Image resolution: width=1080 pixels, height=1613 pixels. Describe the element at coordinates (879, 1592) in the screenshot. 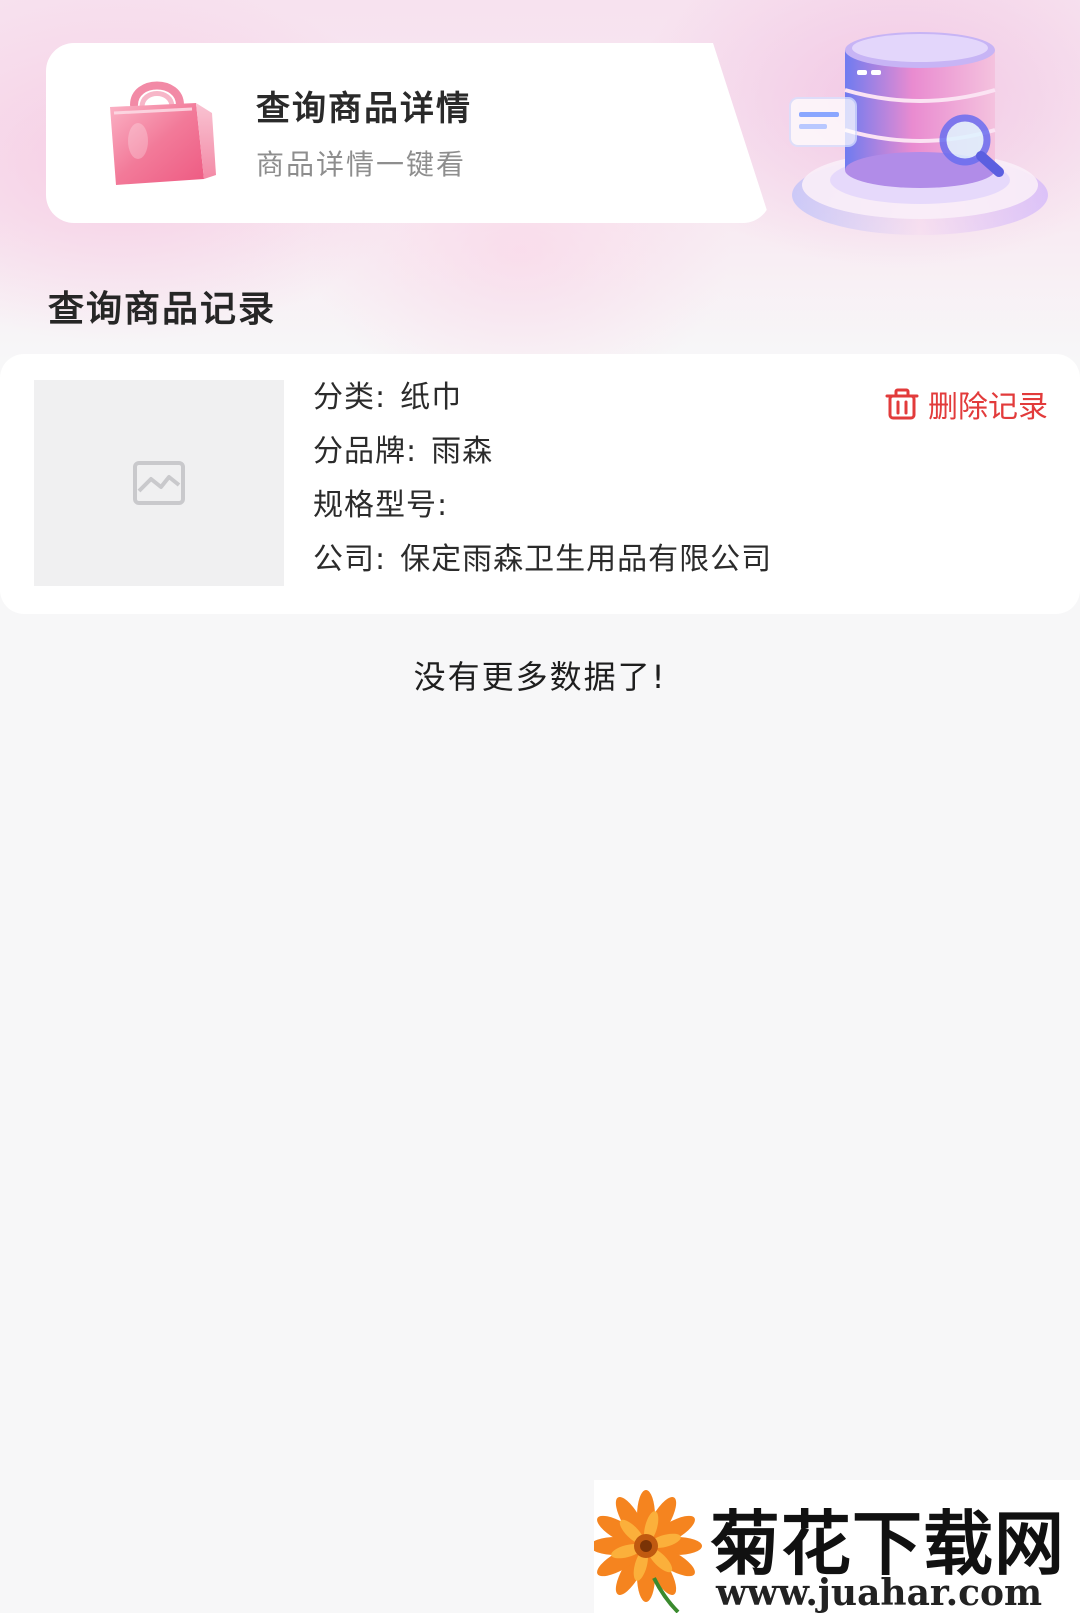

I see `watermark-url: www.juahar.com` at that location.